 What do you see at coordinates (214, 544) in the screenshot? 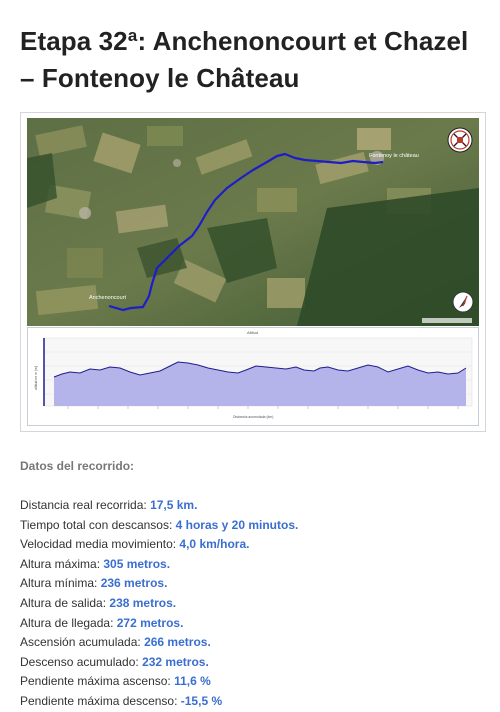
I see `detail-value: 4,0 km/hora.` at bounding box center [214, 544].